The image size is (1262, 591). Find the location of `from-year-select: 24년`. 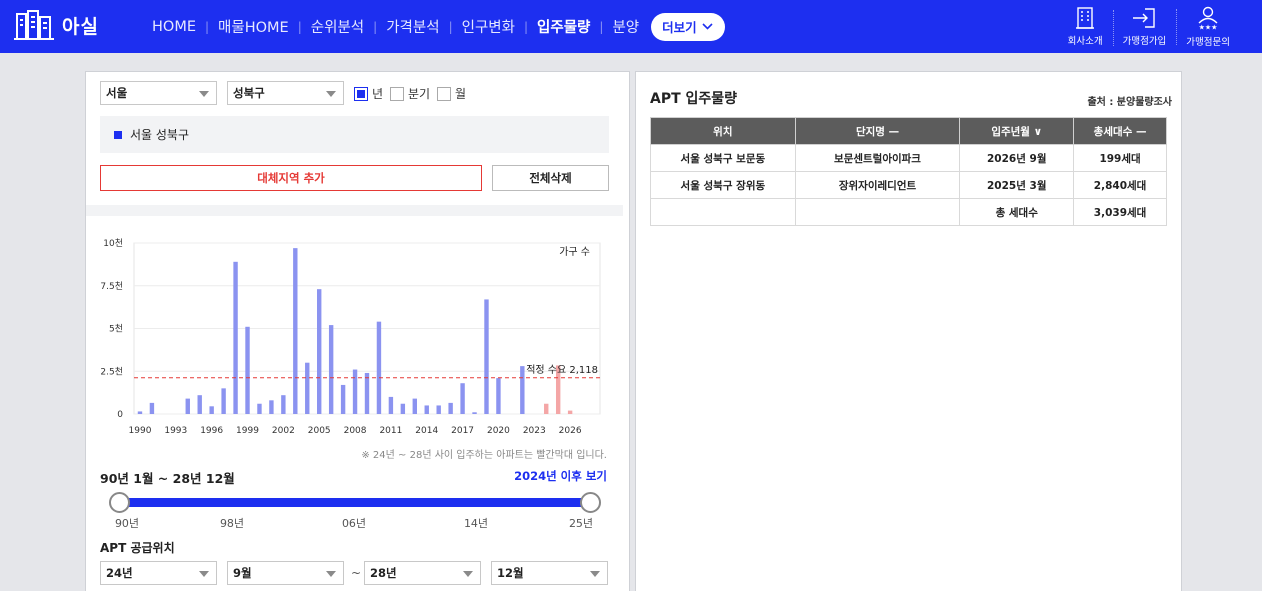

from-year-select: 24년 is located at coordinates (158, 573).